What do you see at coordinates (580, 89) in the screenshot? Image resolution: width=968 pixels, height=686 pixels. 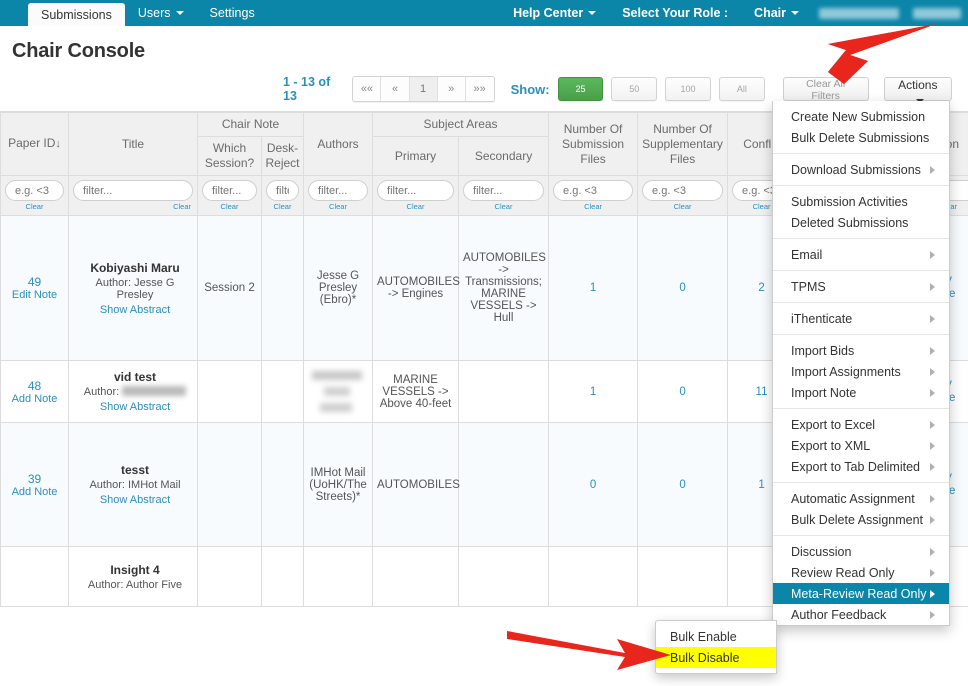 I see `page-size-25-button: 25` at bounding box center [580, 89].